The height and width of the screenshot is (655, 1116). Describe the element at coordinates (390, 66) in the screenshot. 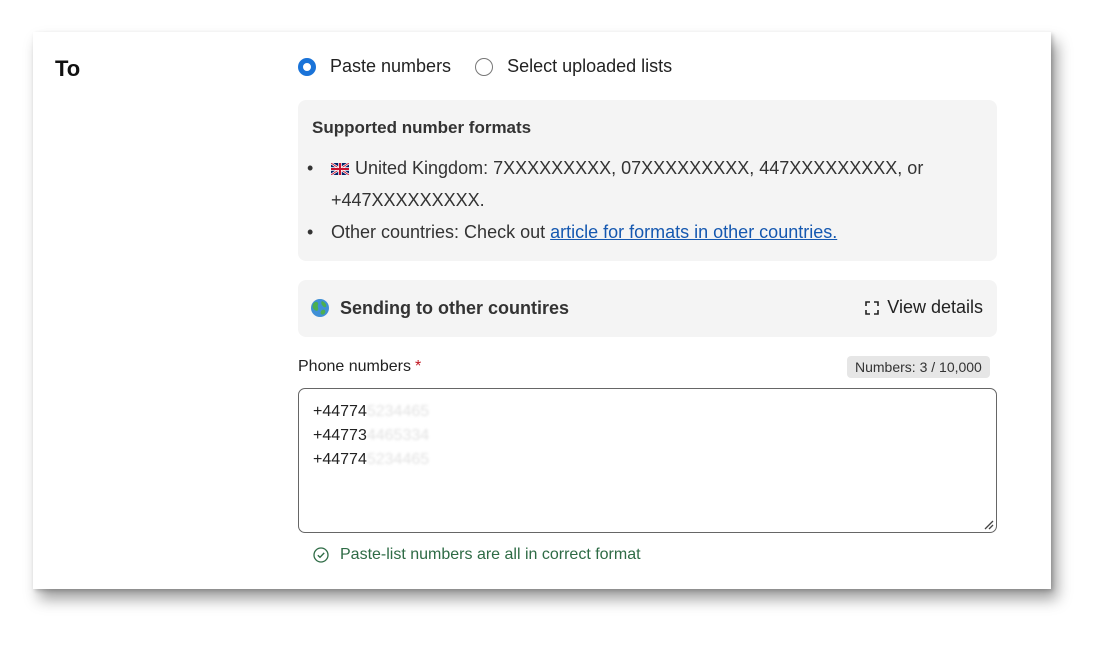

I see `paste-numbers-label: Paste numbers` at that location.